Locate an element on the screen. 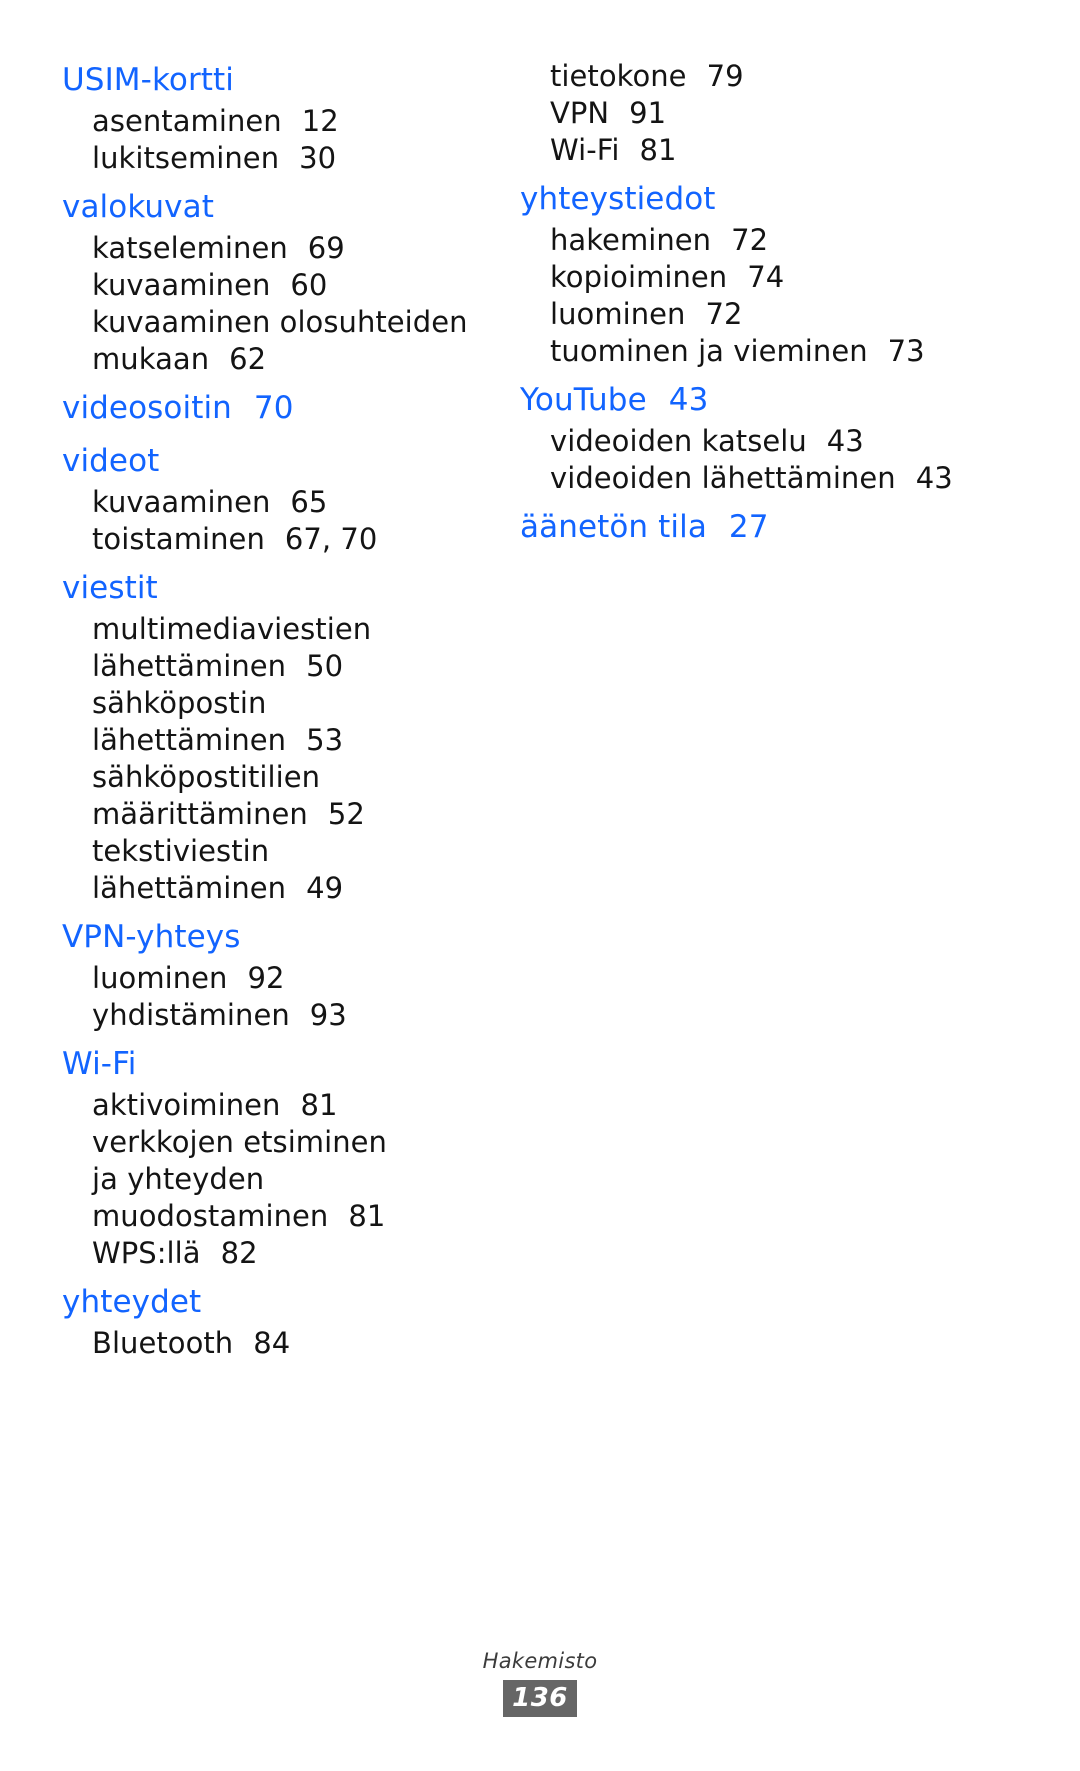 This screenshot has width=1080, height=1771. index-entry: määrittäminen 52 is located at coordinates (282, 814).